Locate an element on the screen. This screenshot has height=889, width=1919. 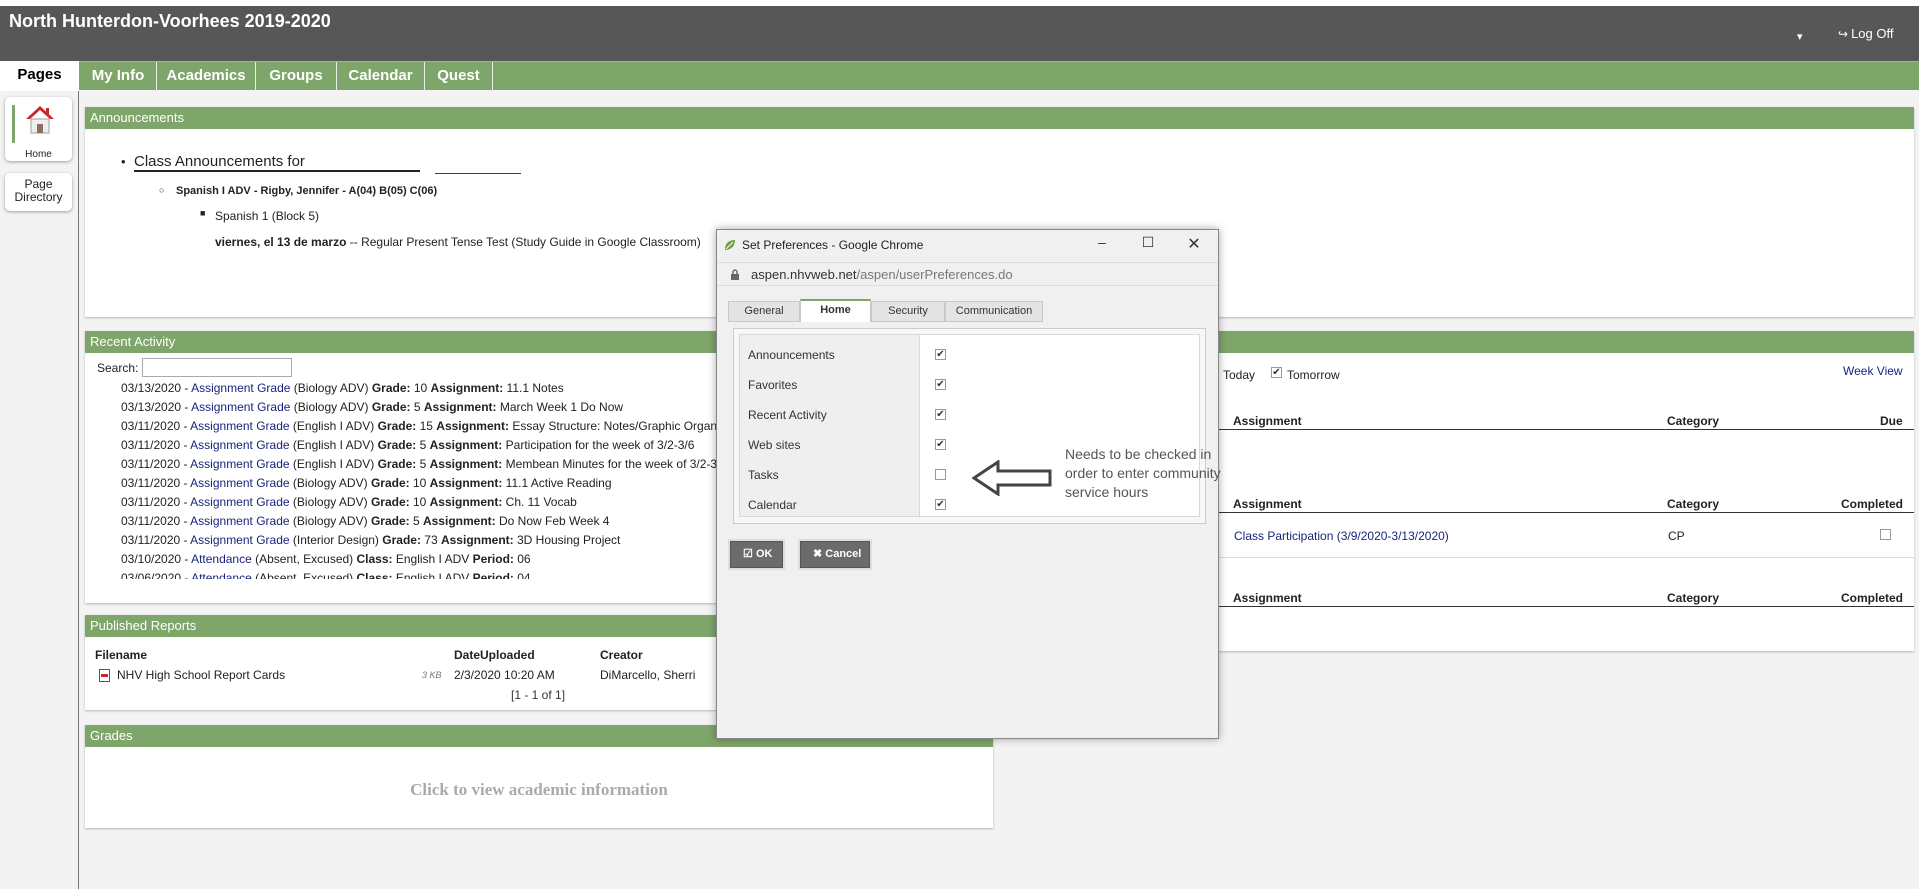
favorites-checkbox is located at coordinates (940, 384).